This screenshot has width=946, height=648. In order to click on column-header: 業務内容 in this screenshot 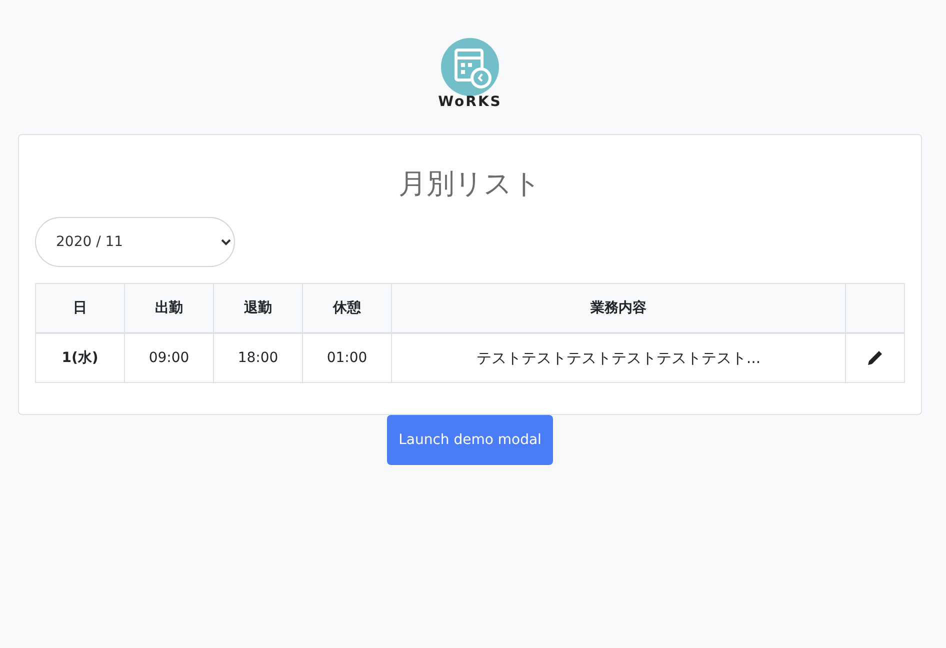, I will do `click(619, 308)`.